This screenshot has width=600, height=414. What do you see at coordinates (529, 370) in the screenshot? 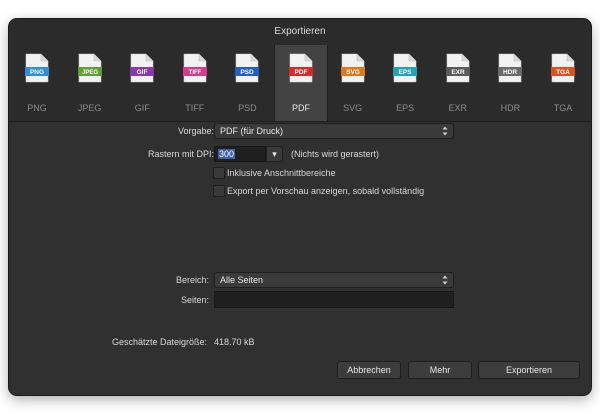
I see `export-button: Exportieren` at bounding box center [529, 370].